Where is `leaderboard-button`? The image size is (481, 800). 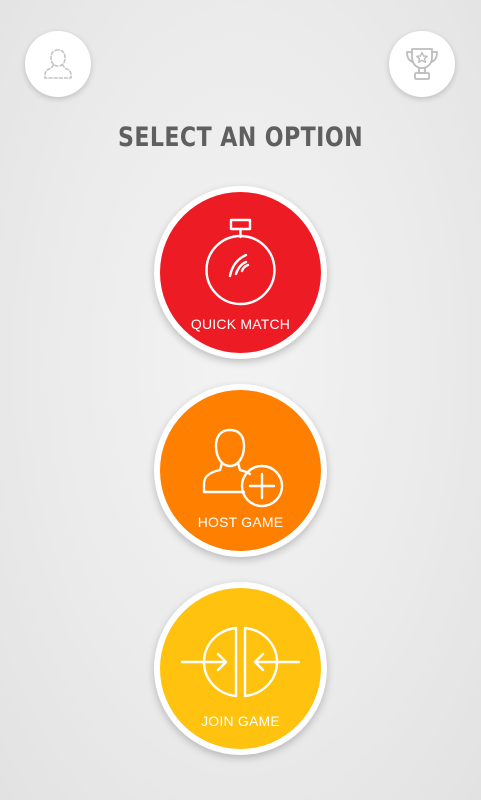 leaderboard-button is located at coordinates (422, 64).